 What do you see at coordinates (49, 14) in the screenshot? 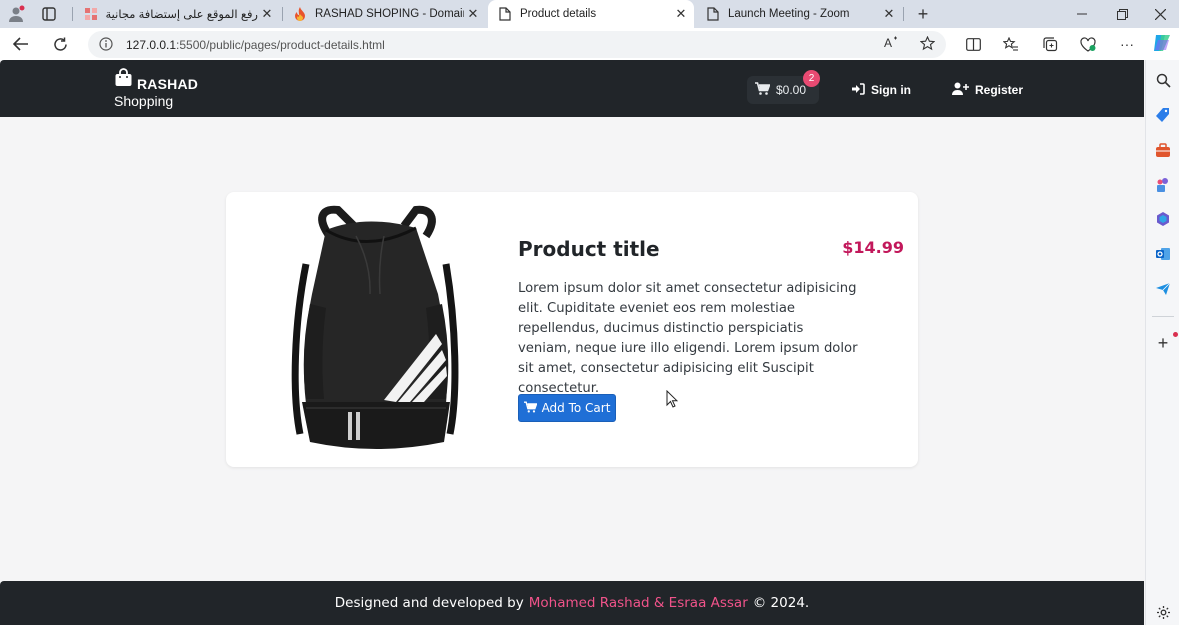
I see `tab-actions-icon` at bounding box center [49, 14].